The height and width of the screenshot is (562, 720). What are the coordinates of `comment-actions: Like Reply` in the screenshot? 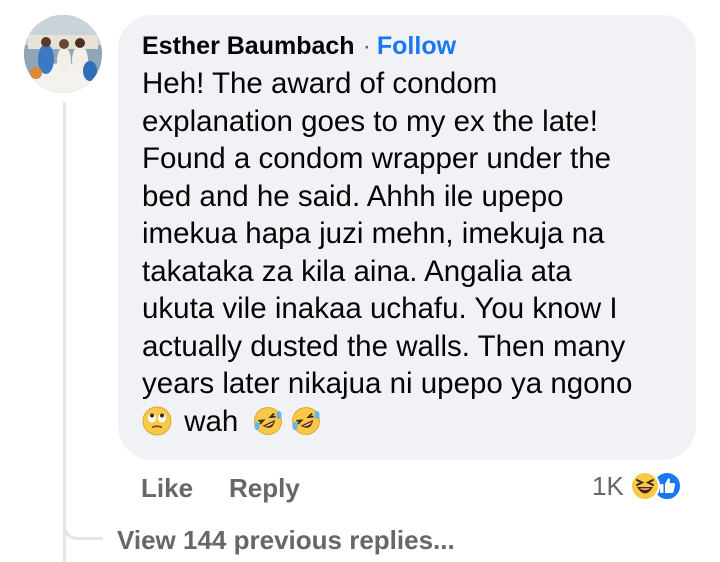 It's located at (238, 488).